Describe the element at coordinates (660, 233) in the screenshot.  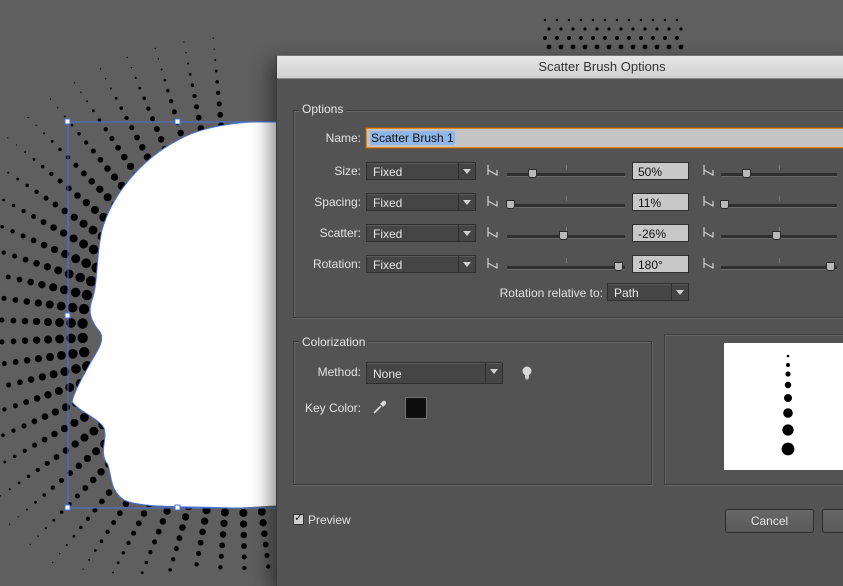
I see `scatter-value-field: -26%` at that location.